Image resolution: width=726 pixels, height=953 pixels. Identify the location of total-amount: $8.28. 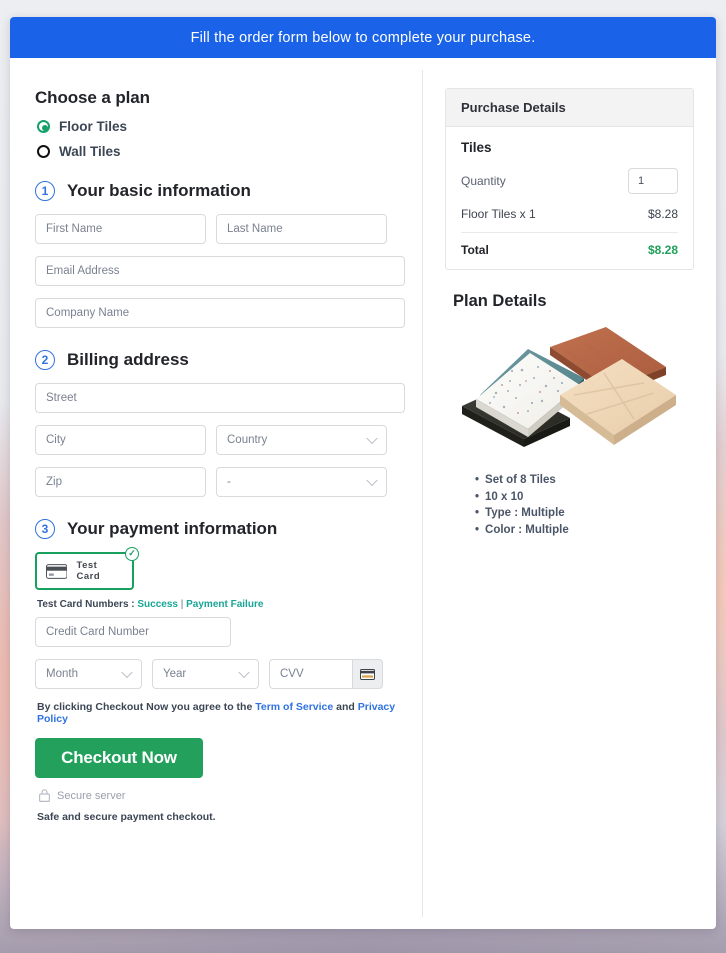
(662, 250).